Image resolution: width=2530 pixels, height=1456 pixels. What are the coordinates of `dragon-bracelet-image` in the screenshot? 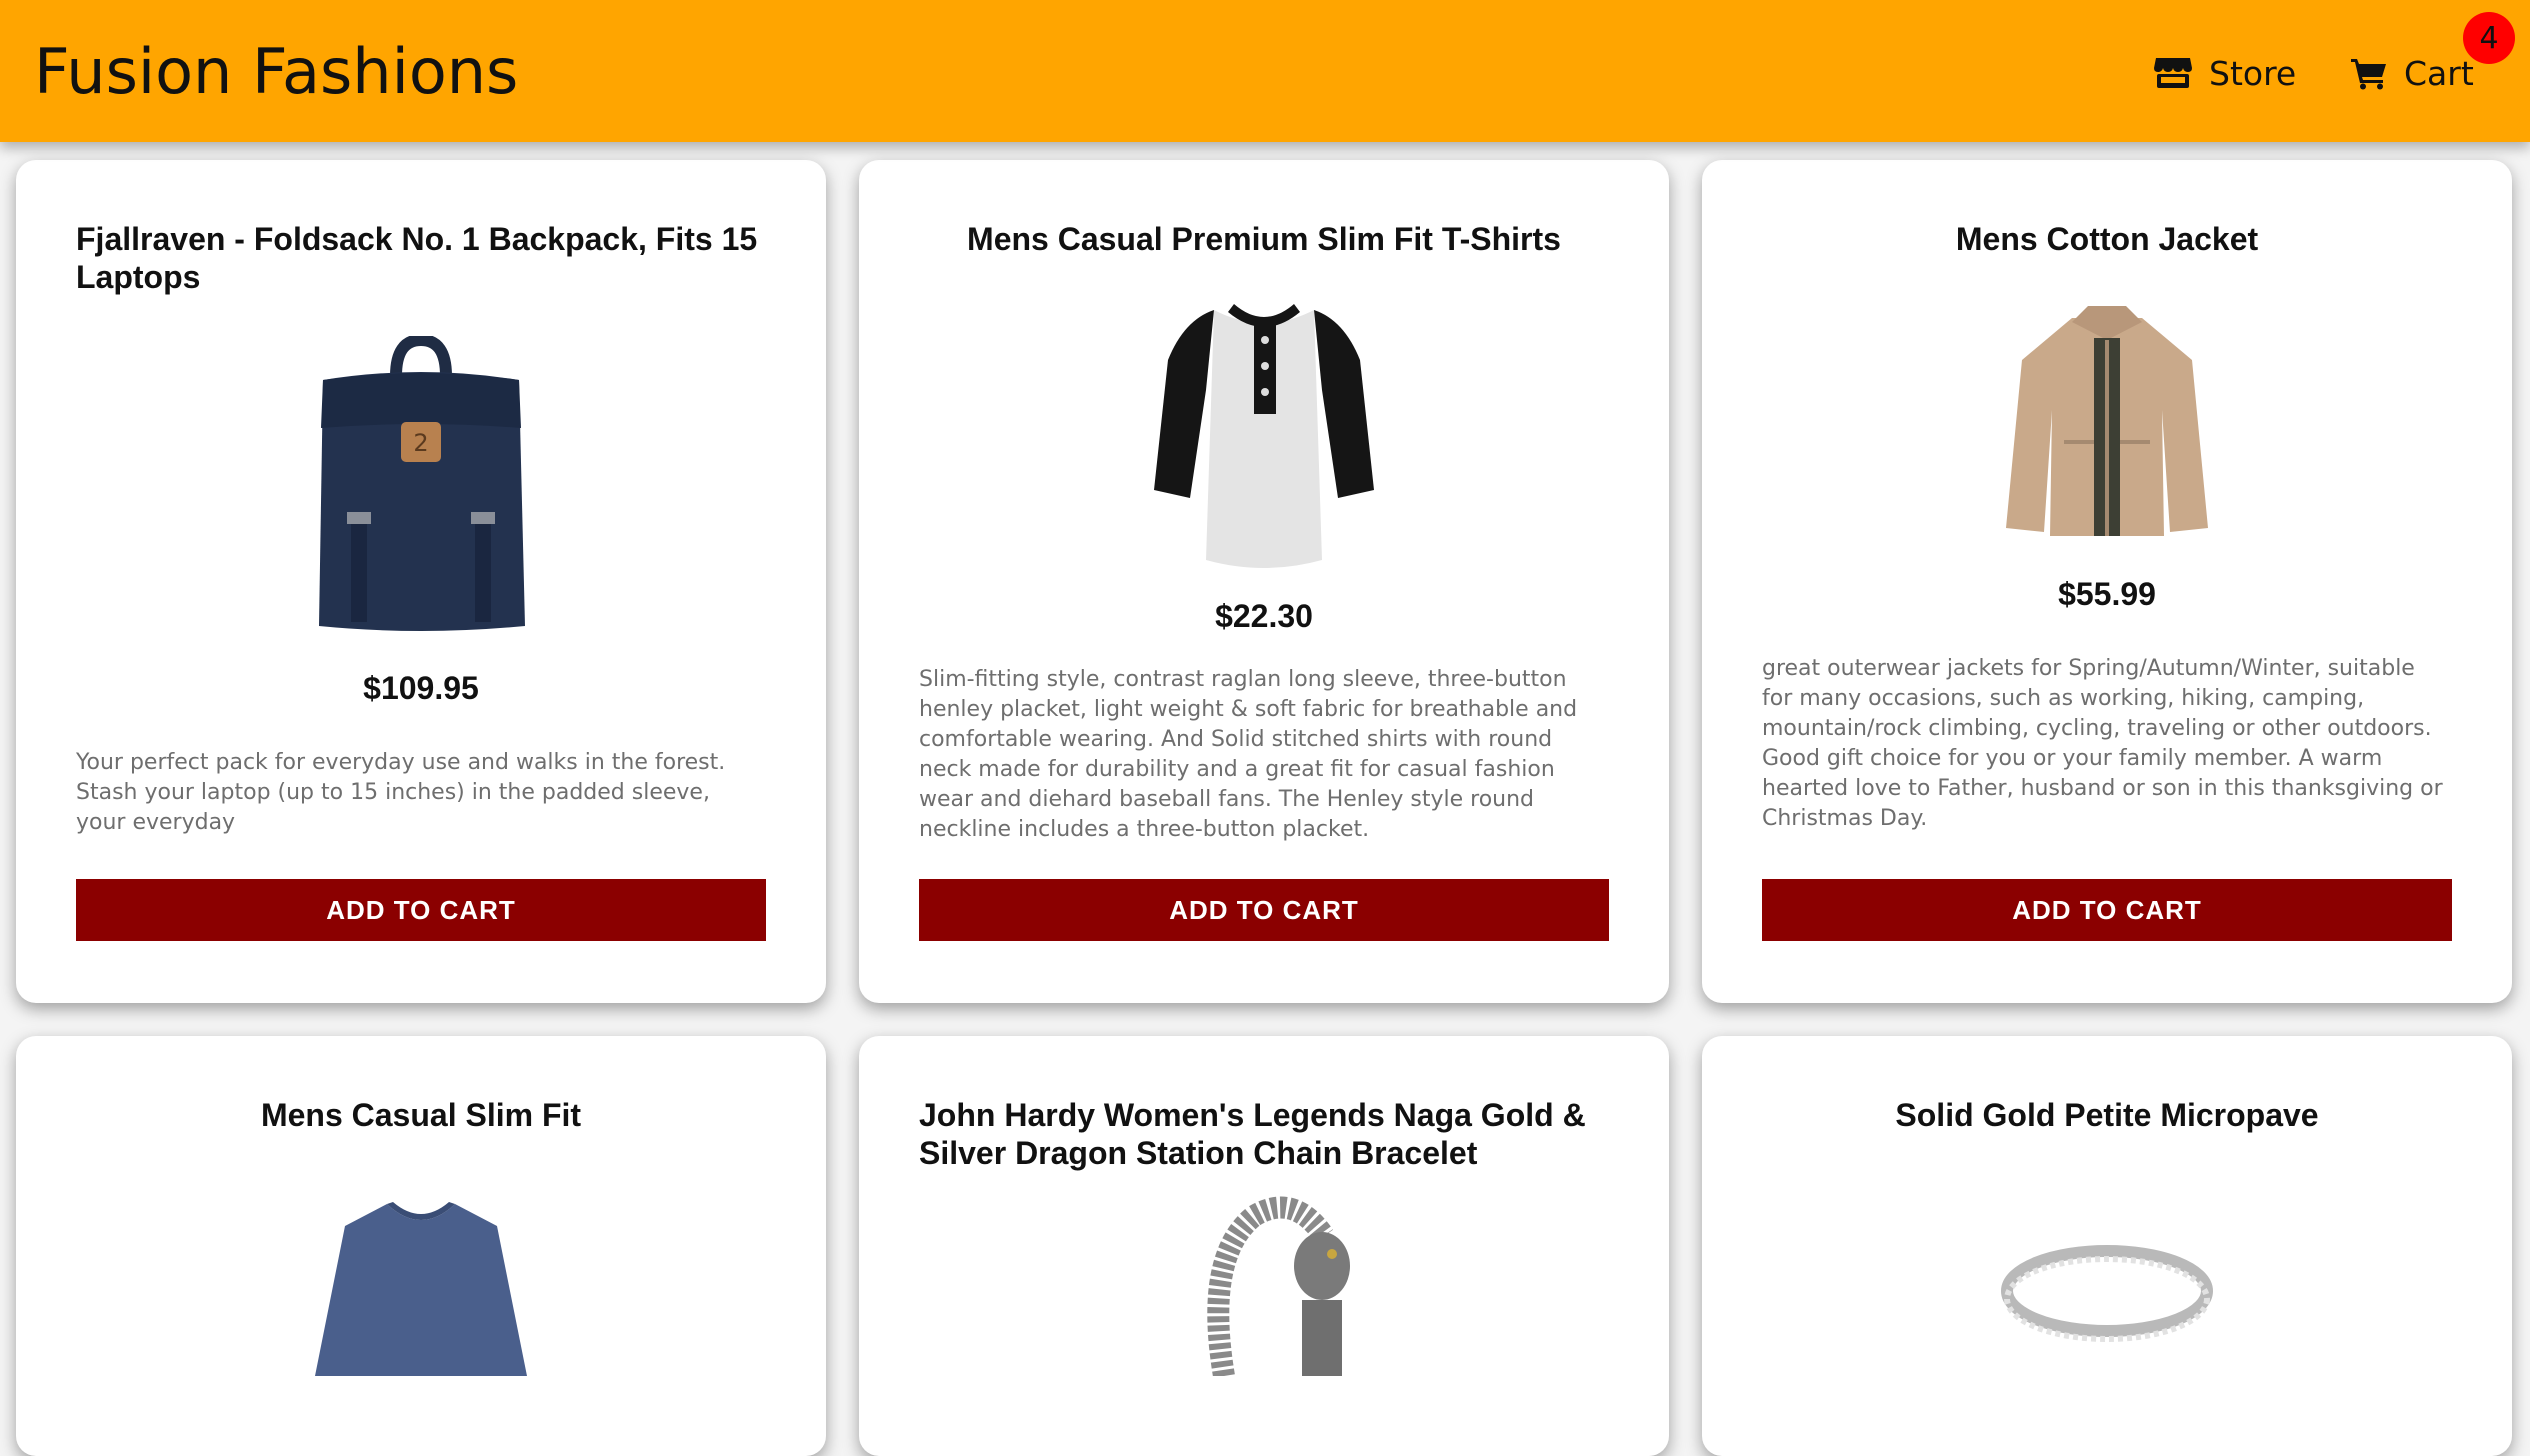 It's located at (1264, 1286).